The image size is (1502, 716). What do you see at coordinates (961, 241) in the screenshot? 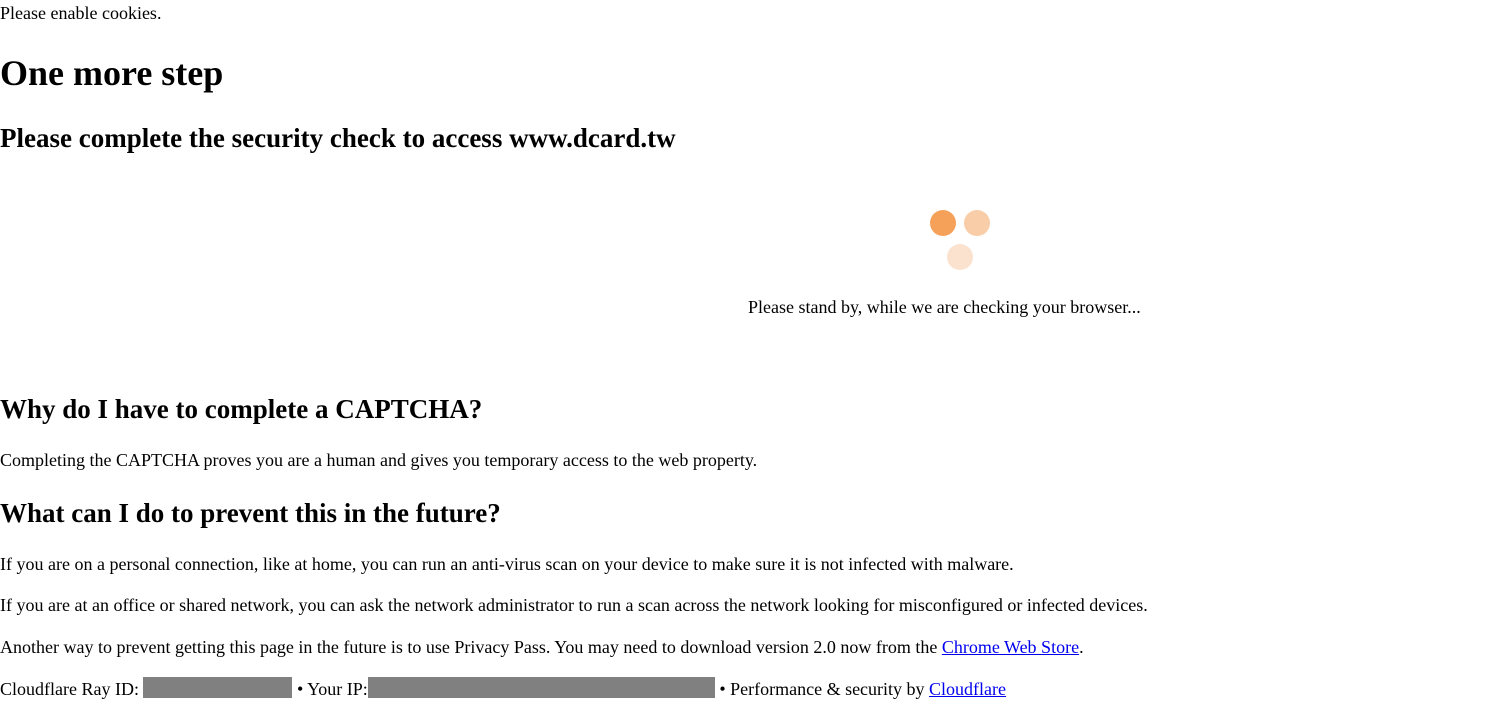
I see `loading-spinner-icon` at bounding box center [961, 241].